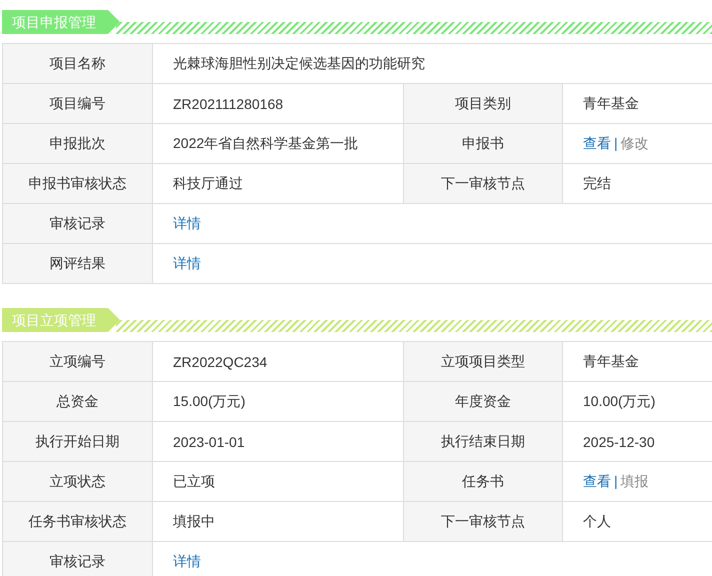 Image resolution: width=712 pixels, height=576 pixels. Describe the element at coordinates (77, 522) in the screenshot. I see `field-label: 任务书审核状态` at that location.